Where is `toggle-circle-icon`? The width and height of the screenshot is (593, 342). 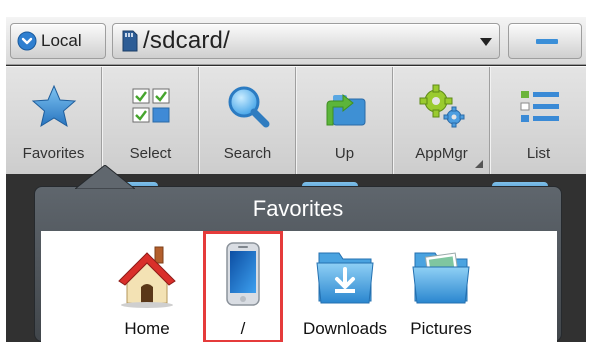 toggle-circle-icon is located at coordinates (27, 41).